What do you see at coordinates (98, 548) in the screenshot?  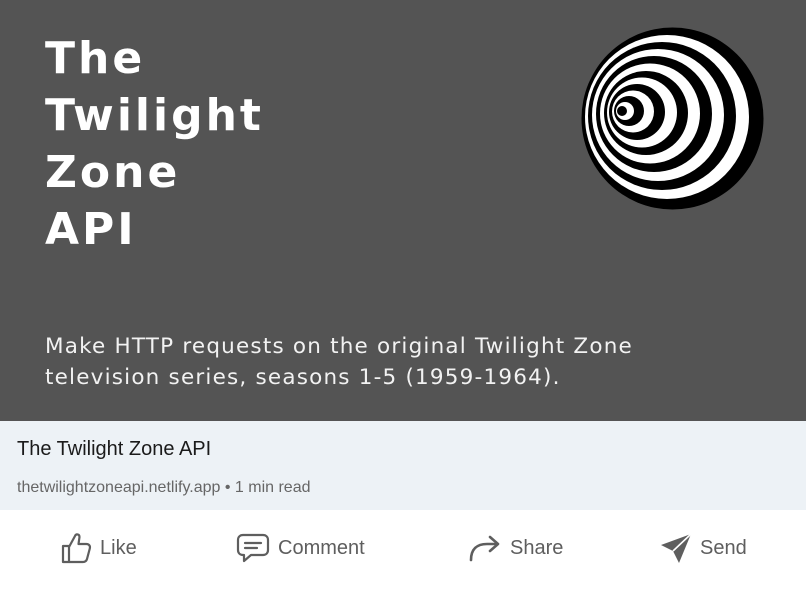 I see `like-button: Like` at bounding box center [98, 548].